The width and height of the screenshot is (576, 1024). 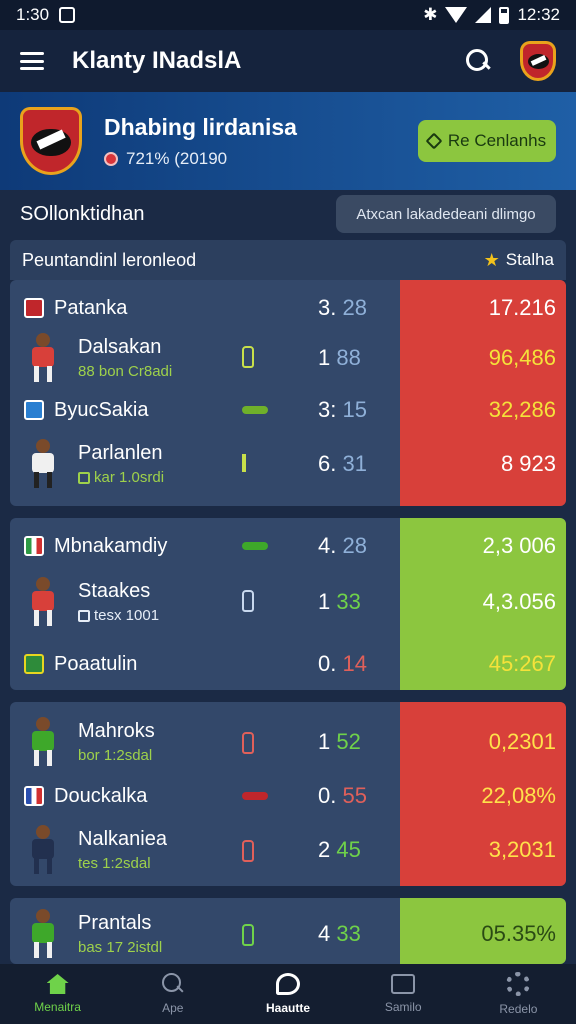 I want to click on team-stat: 721% (20190, so click(x=200, y=159).